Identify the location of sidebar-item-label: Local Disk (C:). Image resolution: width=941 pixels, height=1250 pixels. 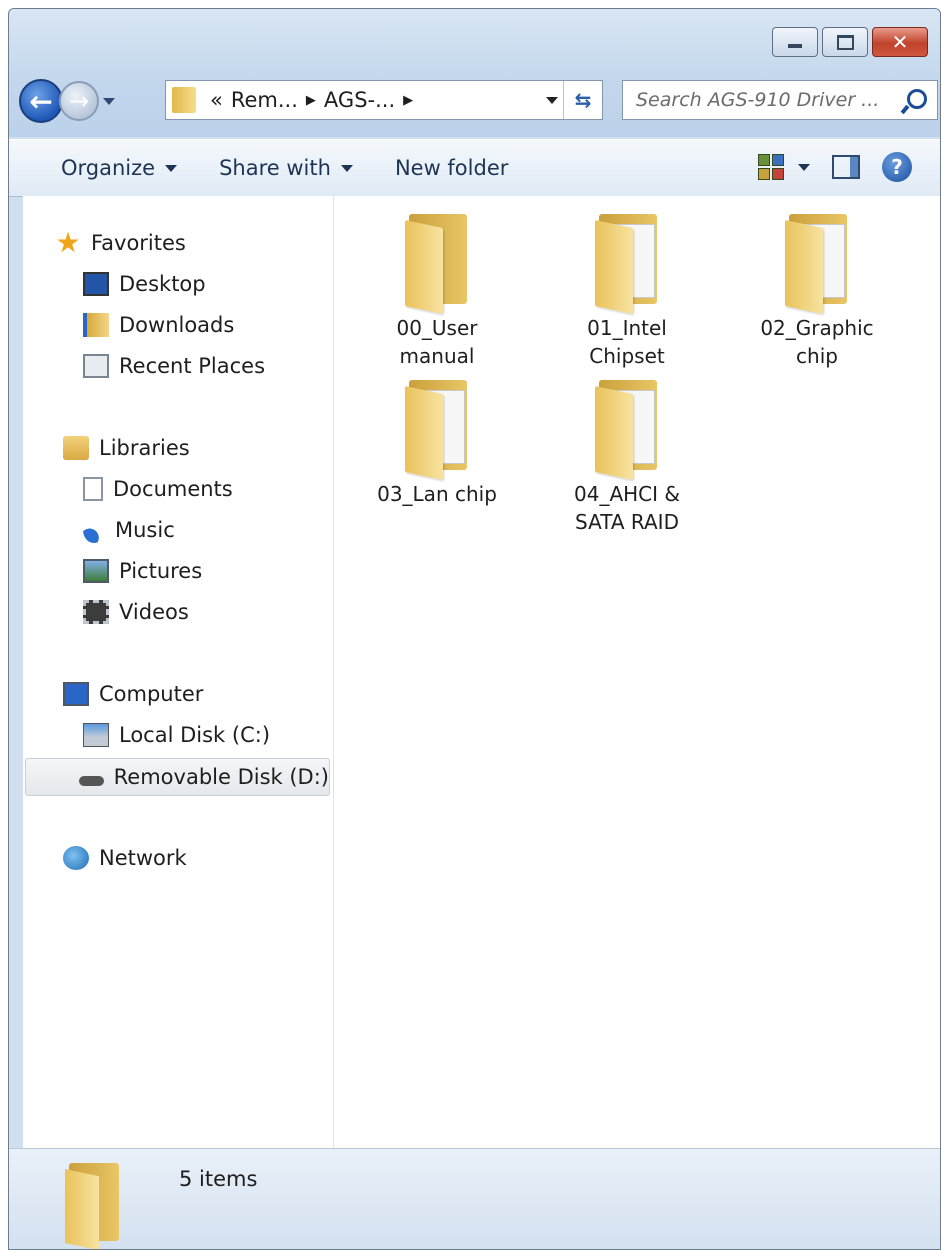
(195, 735).